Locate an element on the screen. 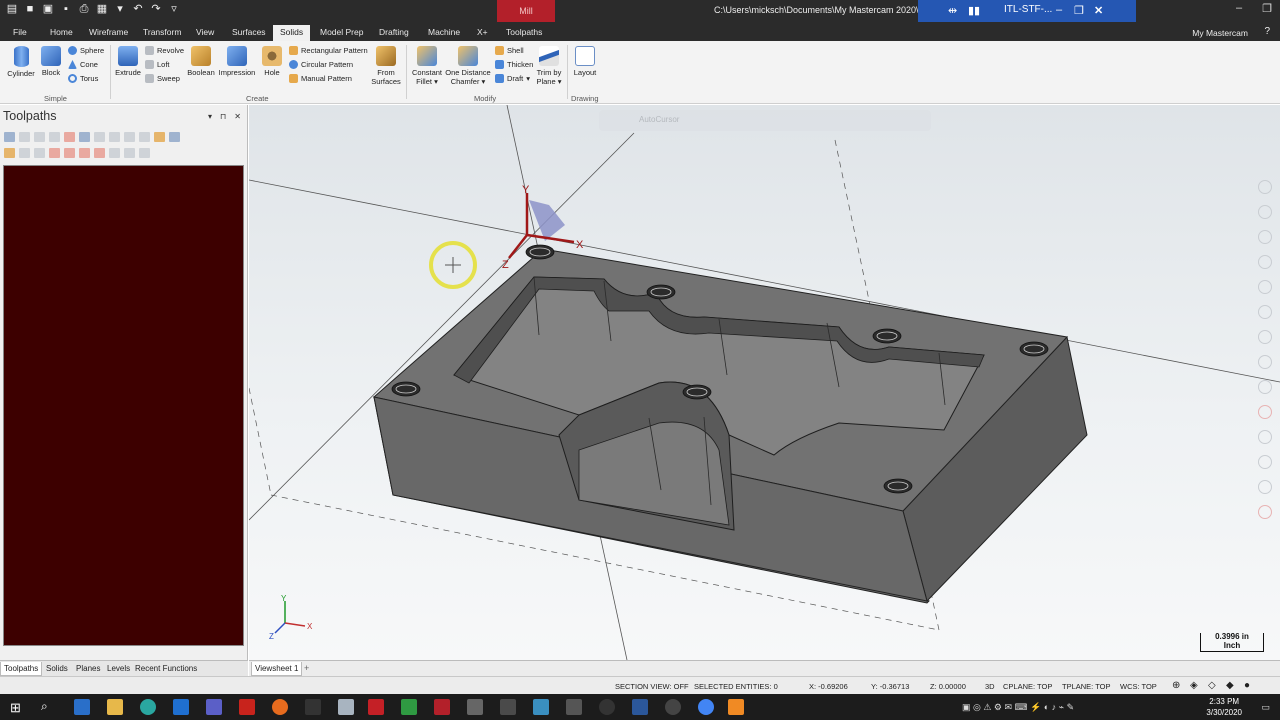  tab-toolpaths: Toolpaths is located at coordinates (21, 669).